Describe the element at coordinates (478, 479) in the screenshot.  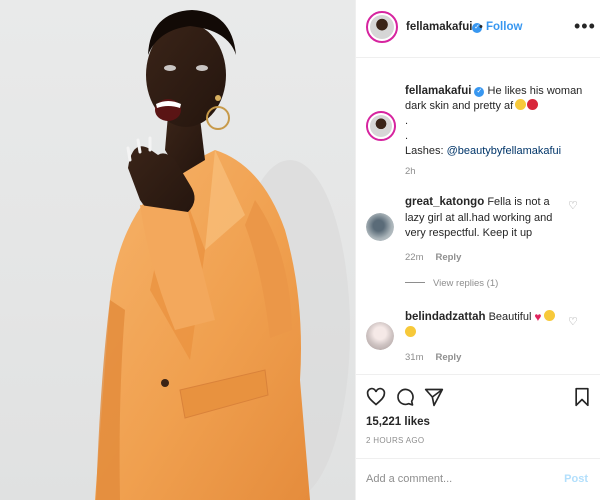
I see `add-comment-bar: Add a comment... Post` at that location.